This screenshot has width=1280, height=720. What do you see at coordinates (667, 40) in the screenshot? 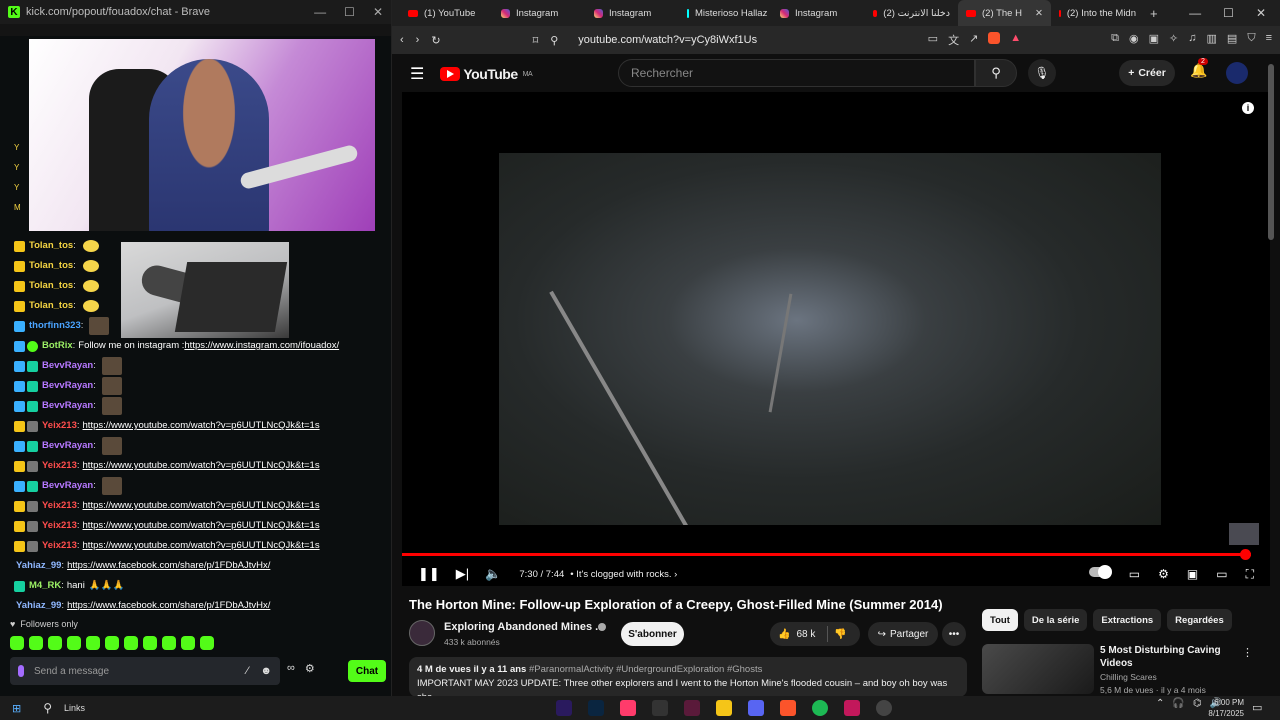
I see `url-field: youtube.com/watch?v=yCy8iWxf1Us` at bounding box center [667, 40].